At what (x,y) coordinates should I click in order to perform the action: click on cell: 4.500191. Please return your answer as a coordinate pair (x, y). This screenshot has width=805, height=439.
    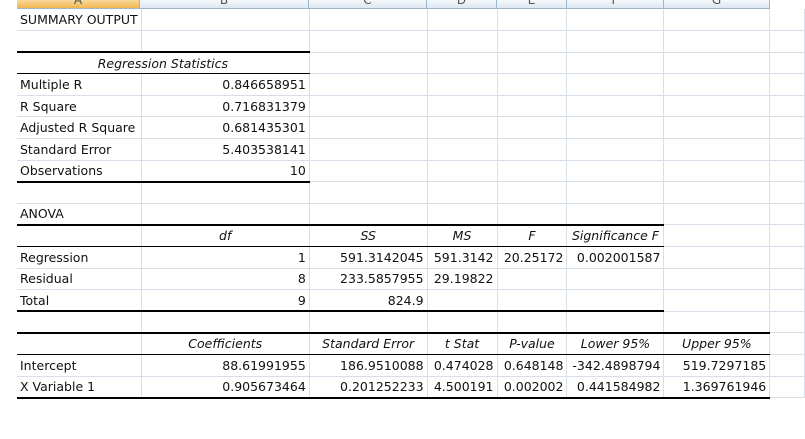
    Looking at the image, I should click on (462, 387).